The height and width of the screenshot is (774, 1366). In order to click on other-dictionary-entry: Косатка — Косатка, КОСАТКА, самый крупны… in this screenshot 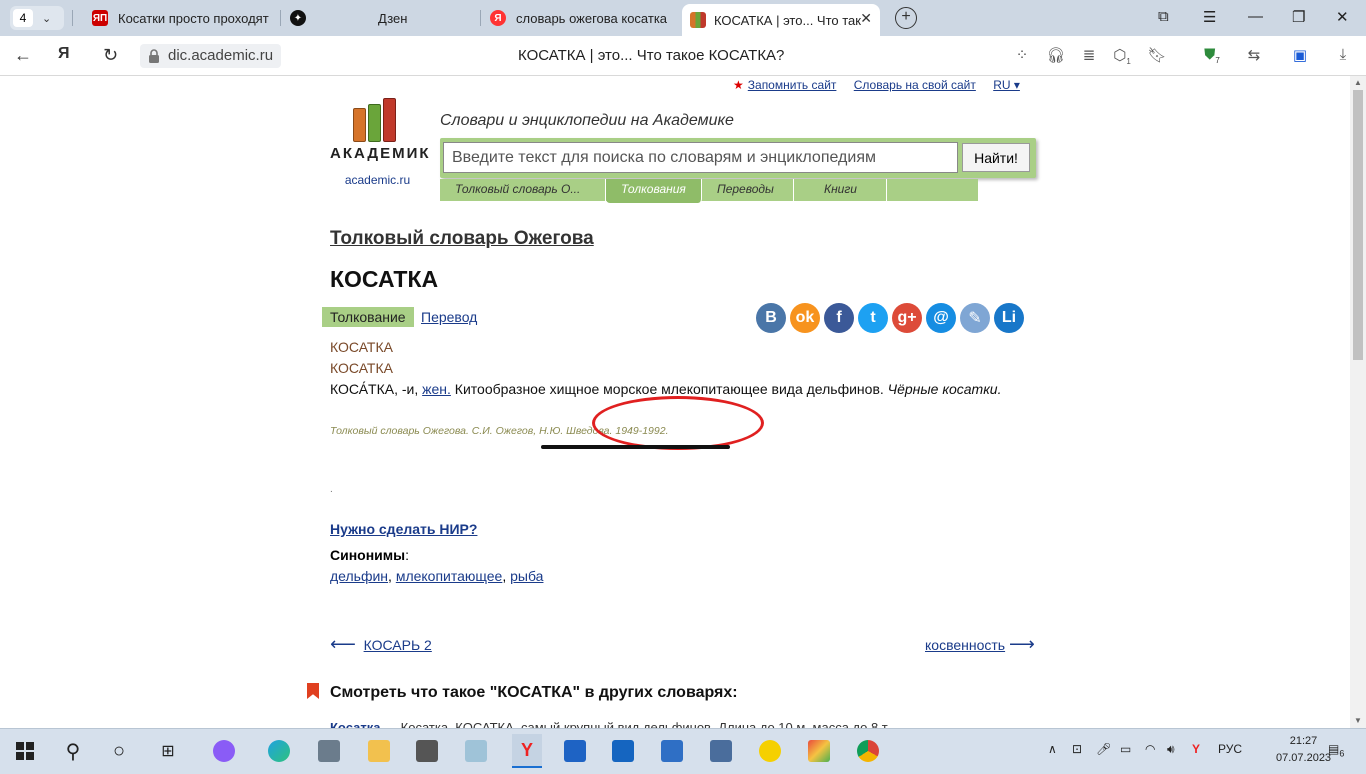, I will do `click(610, 724)`.